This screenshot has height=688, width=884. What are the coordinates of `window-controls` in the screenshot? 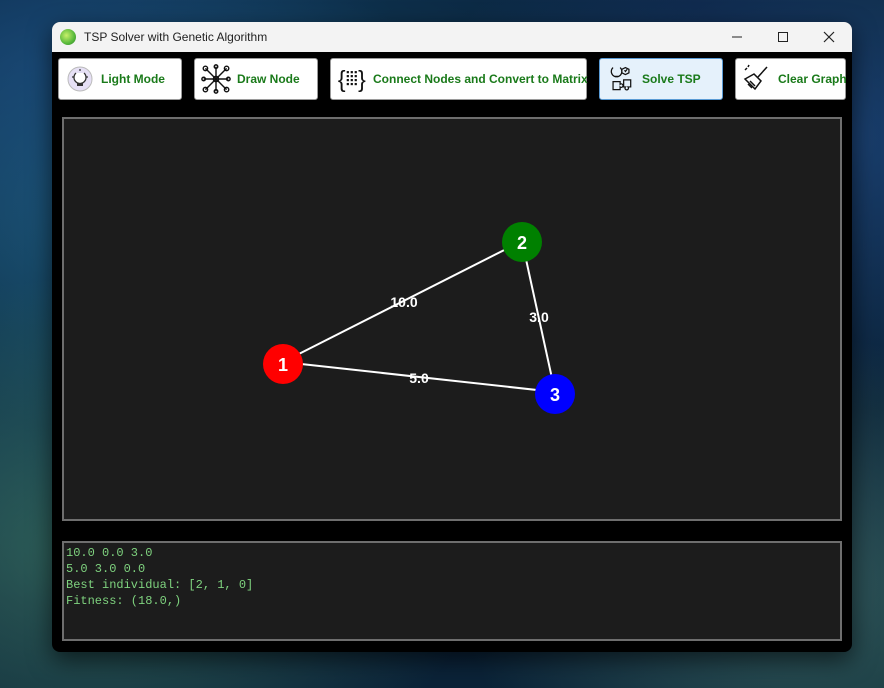 It's located at (783, 37).